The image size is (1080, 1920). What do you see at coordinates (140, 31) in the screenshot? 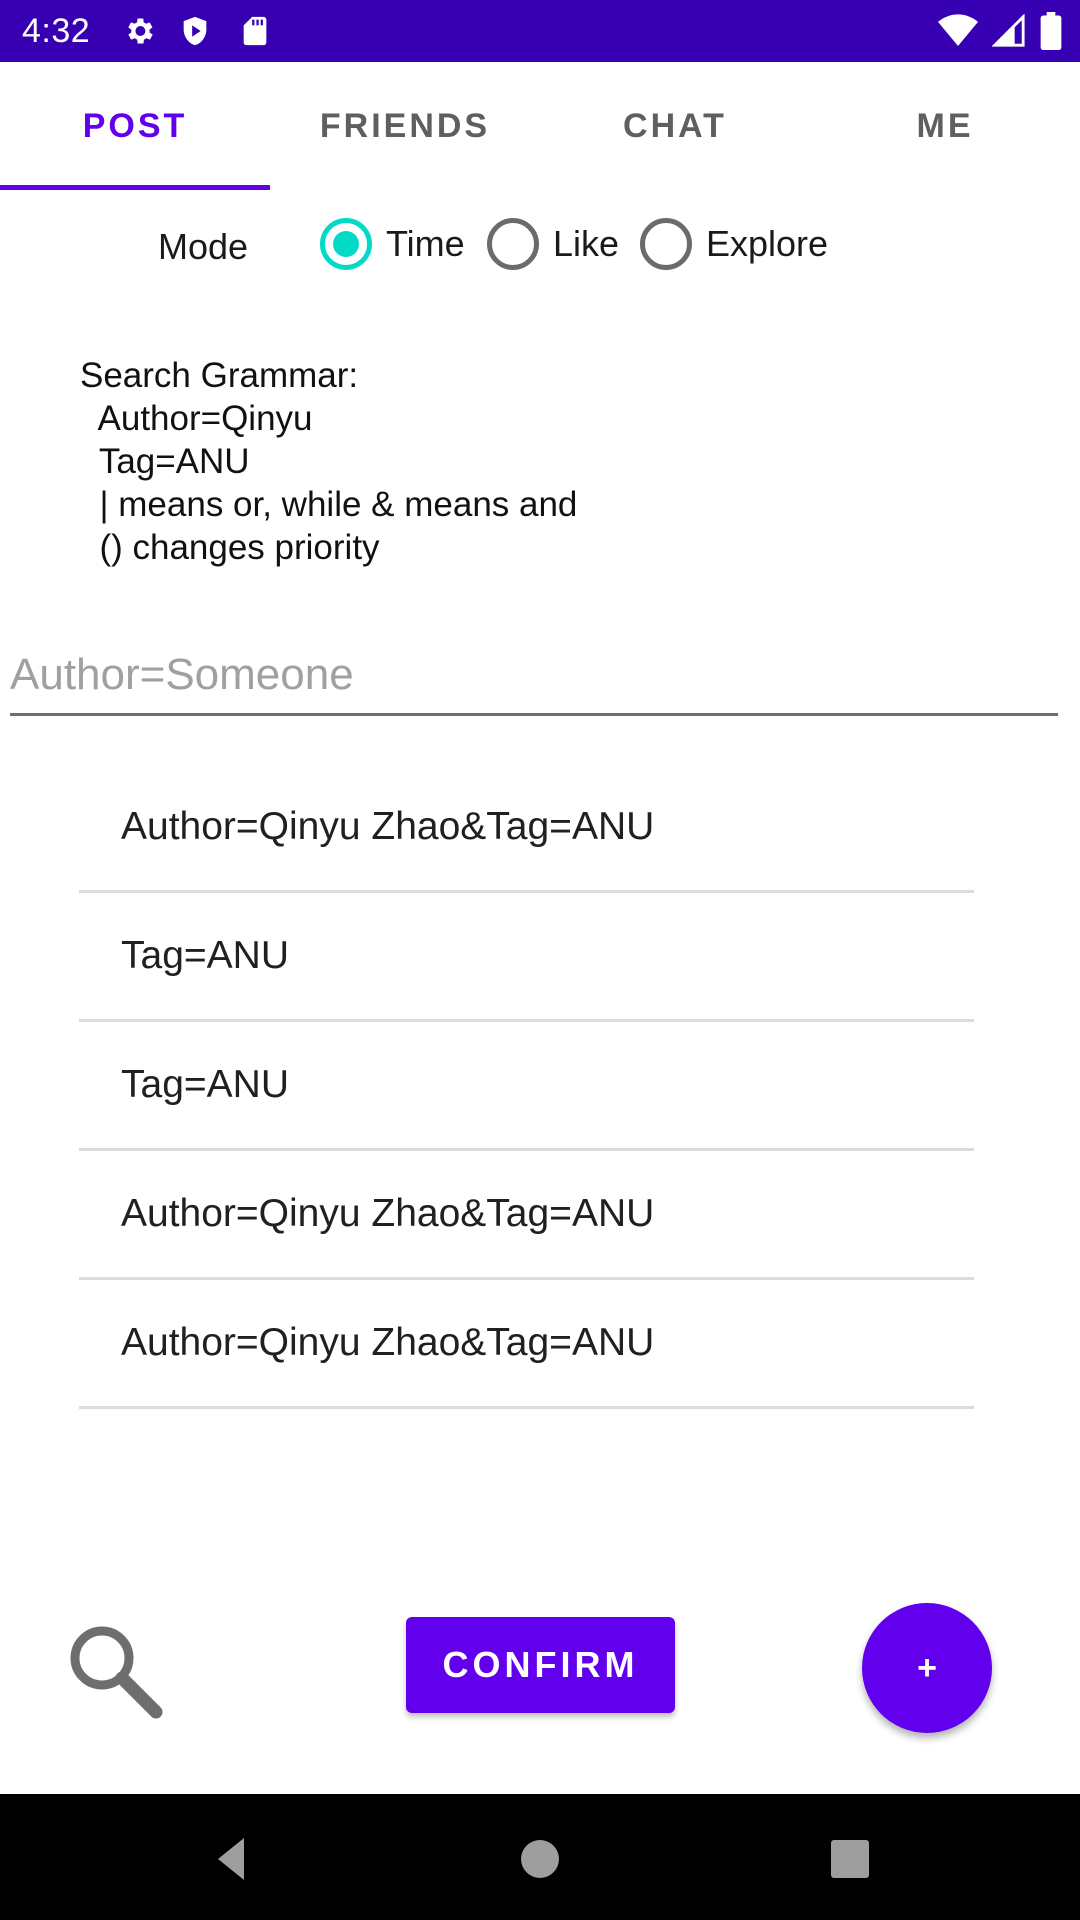
I see `gear-icon` at bounding box center [140, 31].